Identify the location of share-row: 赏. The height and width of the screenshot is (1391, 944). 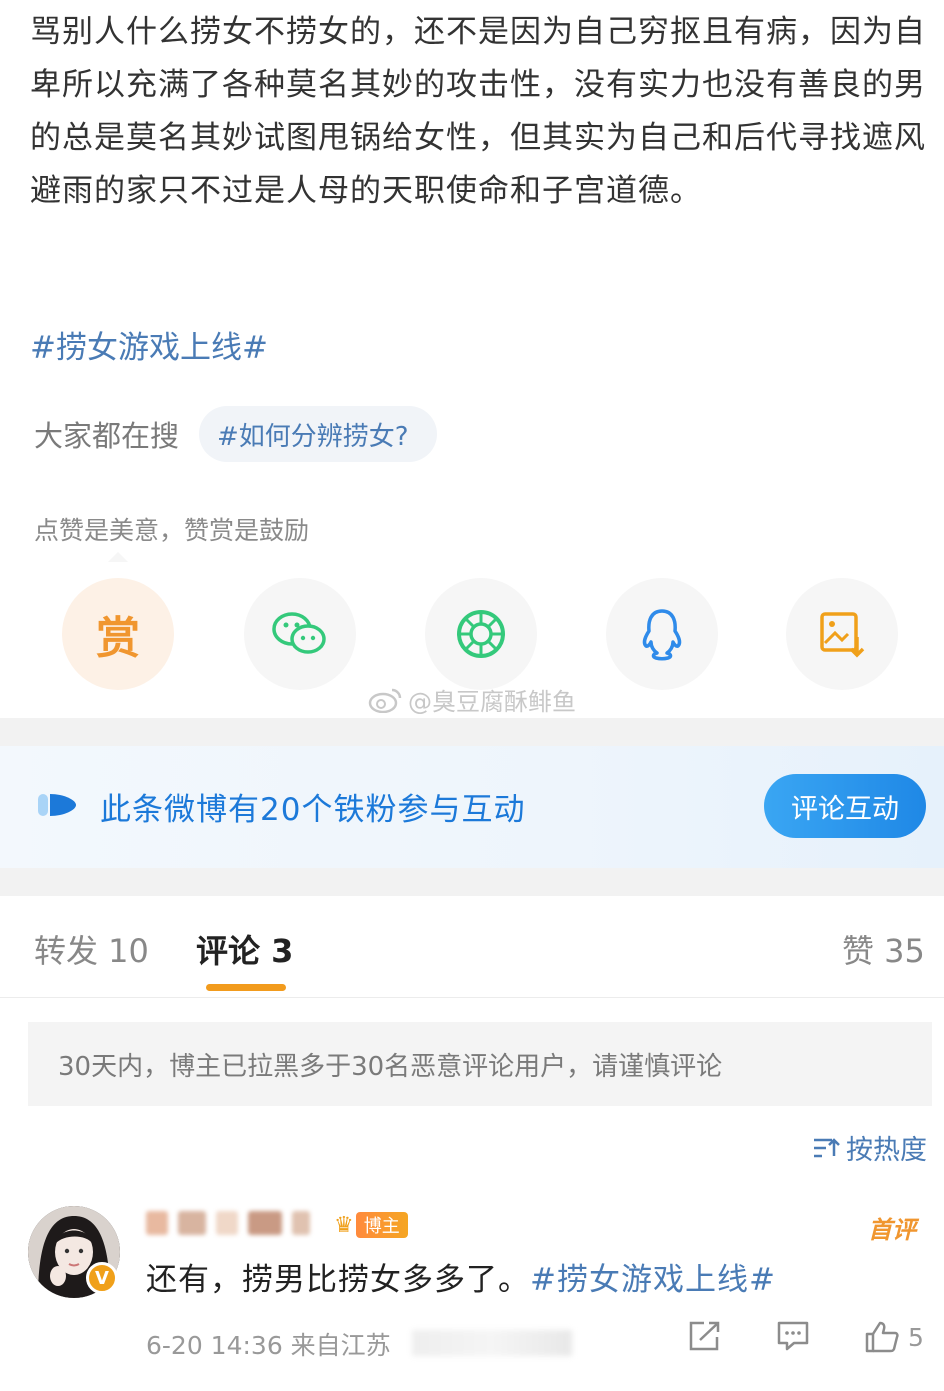
(482, 634).